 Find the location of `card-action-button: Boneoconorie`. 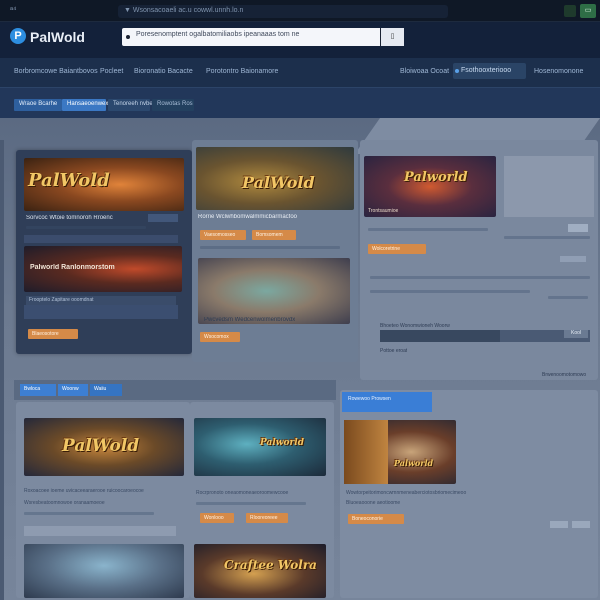

card-action-button: Boneoconorie is located at coordinates (376, 519).